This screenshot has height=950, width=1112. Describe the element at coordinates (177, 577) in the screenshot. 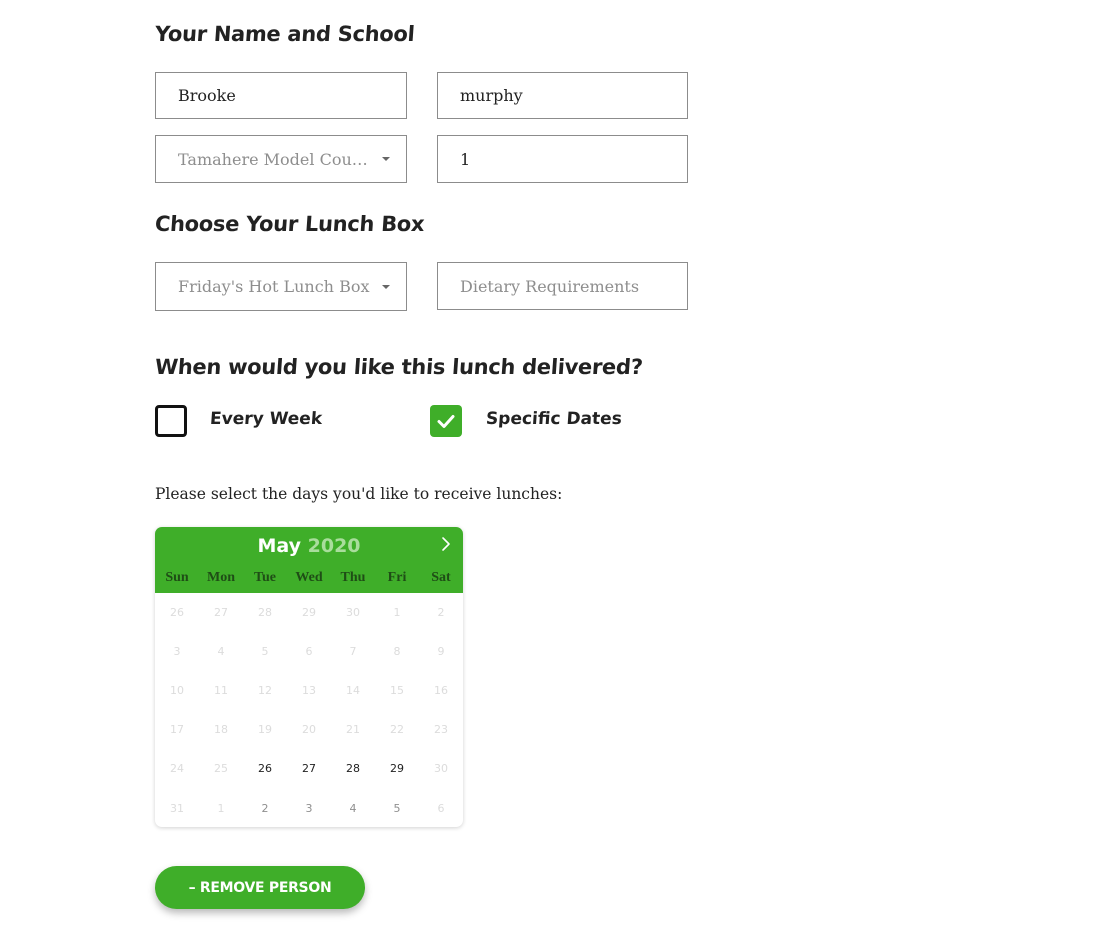

I see `weekday-label: Sun` at that location.